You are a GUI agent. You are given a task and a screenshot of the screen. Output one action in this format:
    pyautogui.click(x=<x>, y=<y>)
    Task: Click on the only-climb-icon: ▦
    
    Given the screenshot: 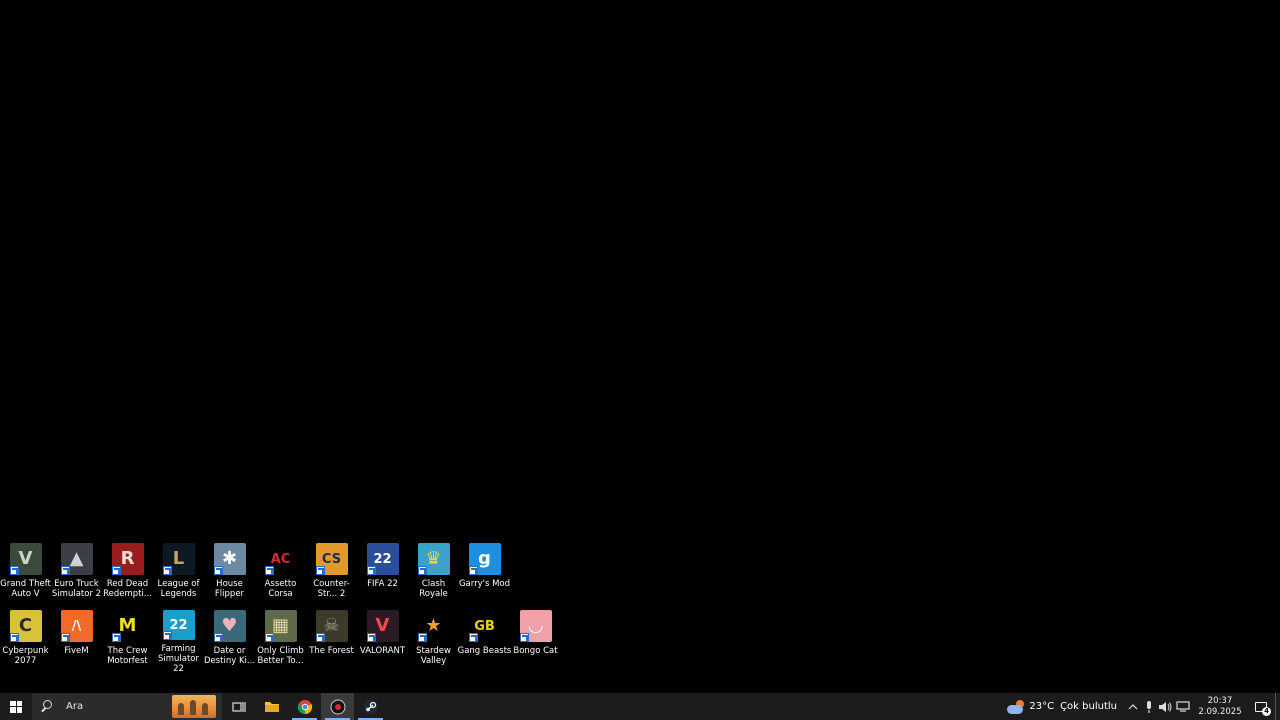 What is the action you would take?
    pyautogui.click(x=280, y=626)
    